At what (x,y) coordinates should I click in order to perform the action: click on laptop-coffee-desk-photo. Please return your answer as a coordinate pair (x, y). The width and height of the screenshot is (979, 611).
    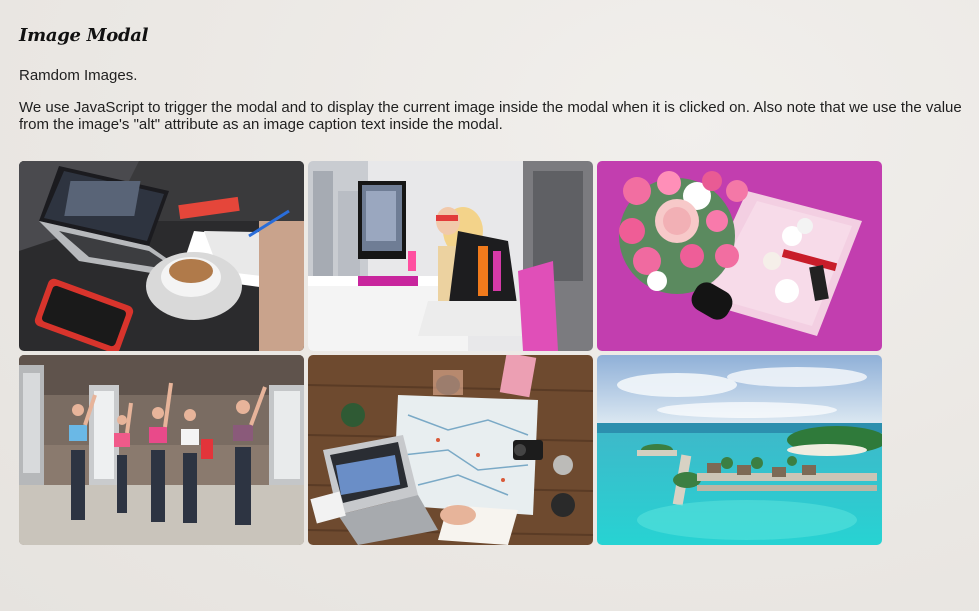
    Looking at the image, I should click on (161, 256).